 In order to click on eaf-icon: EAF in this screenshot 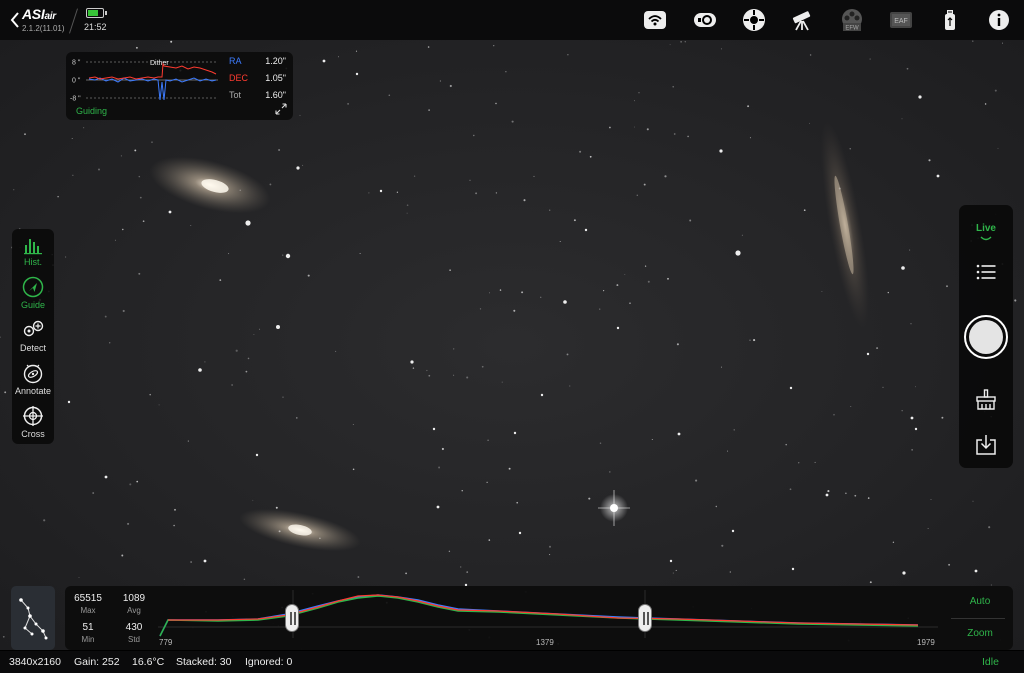, I will do `click(901, 20)`.